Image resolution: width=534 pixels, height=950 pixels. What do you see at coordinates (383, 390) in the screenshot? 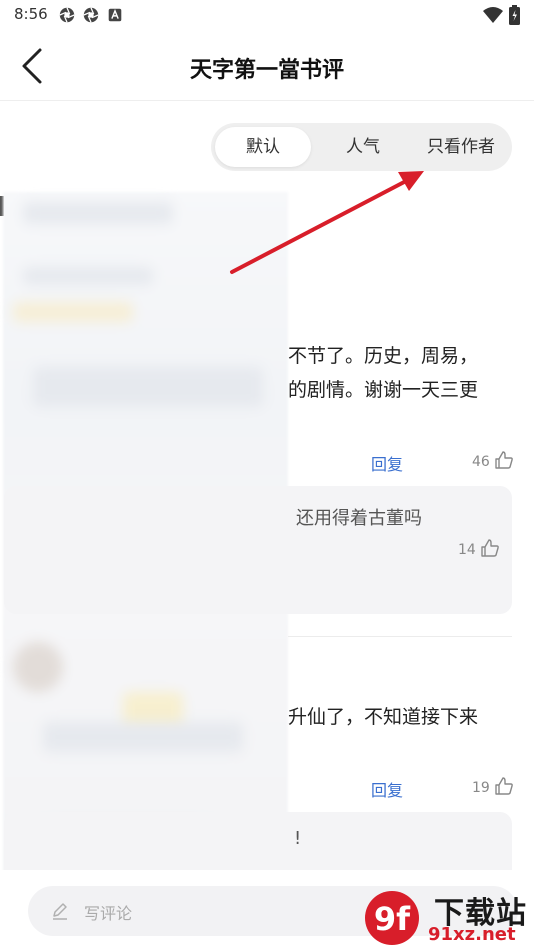
I see `comment-text-line: 的剧情。谢谢一天三更` at bounding box center [383, 390].